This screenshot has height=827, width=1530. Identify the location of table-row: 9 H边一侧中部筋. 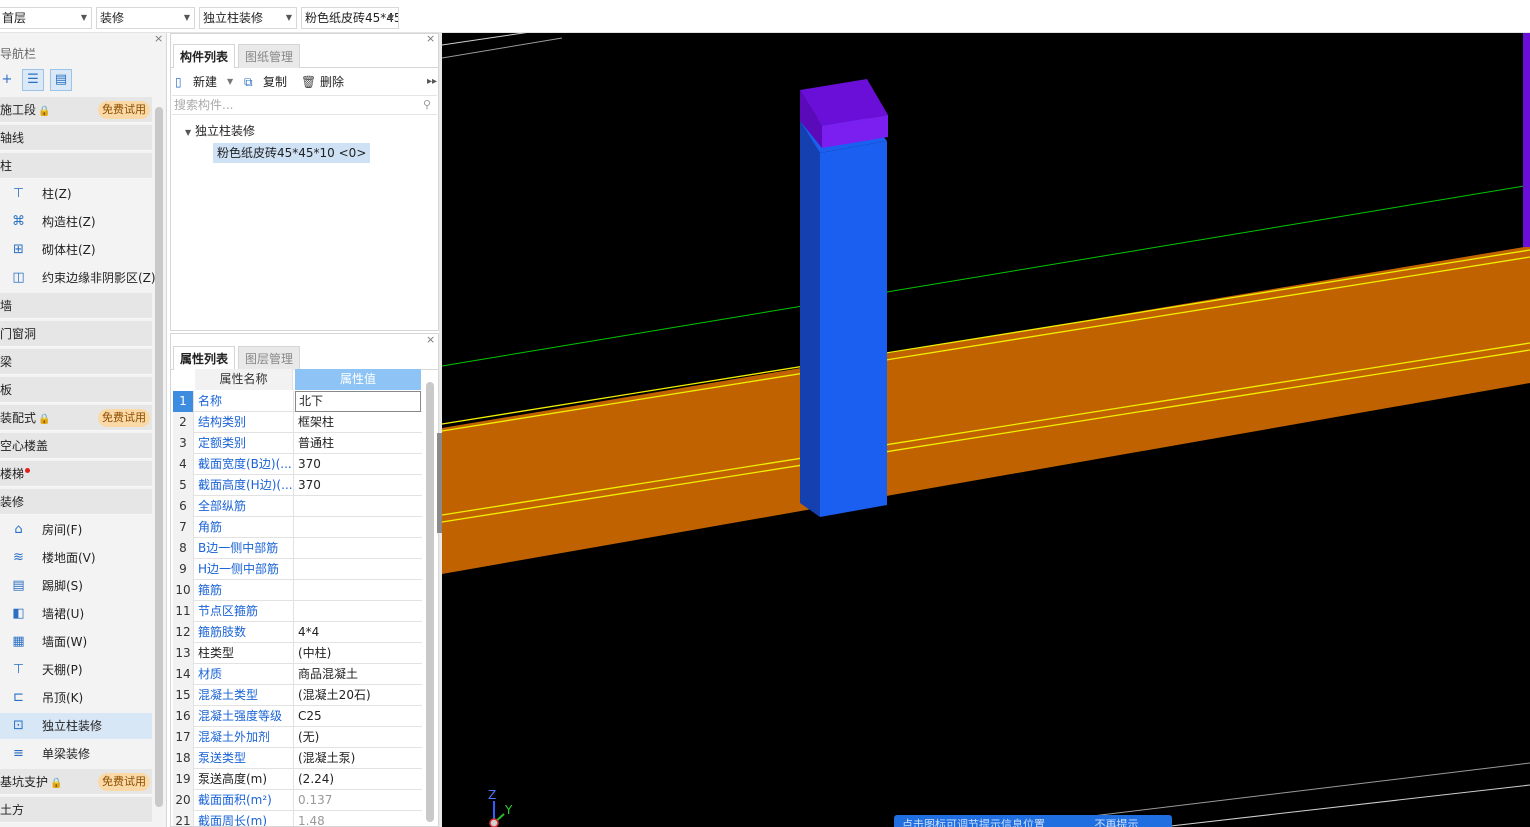
(297, 569).